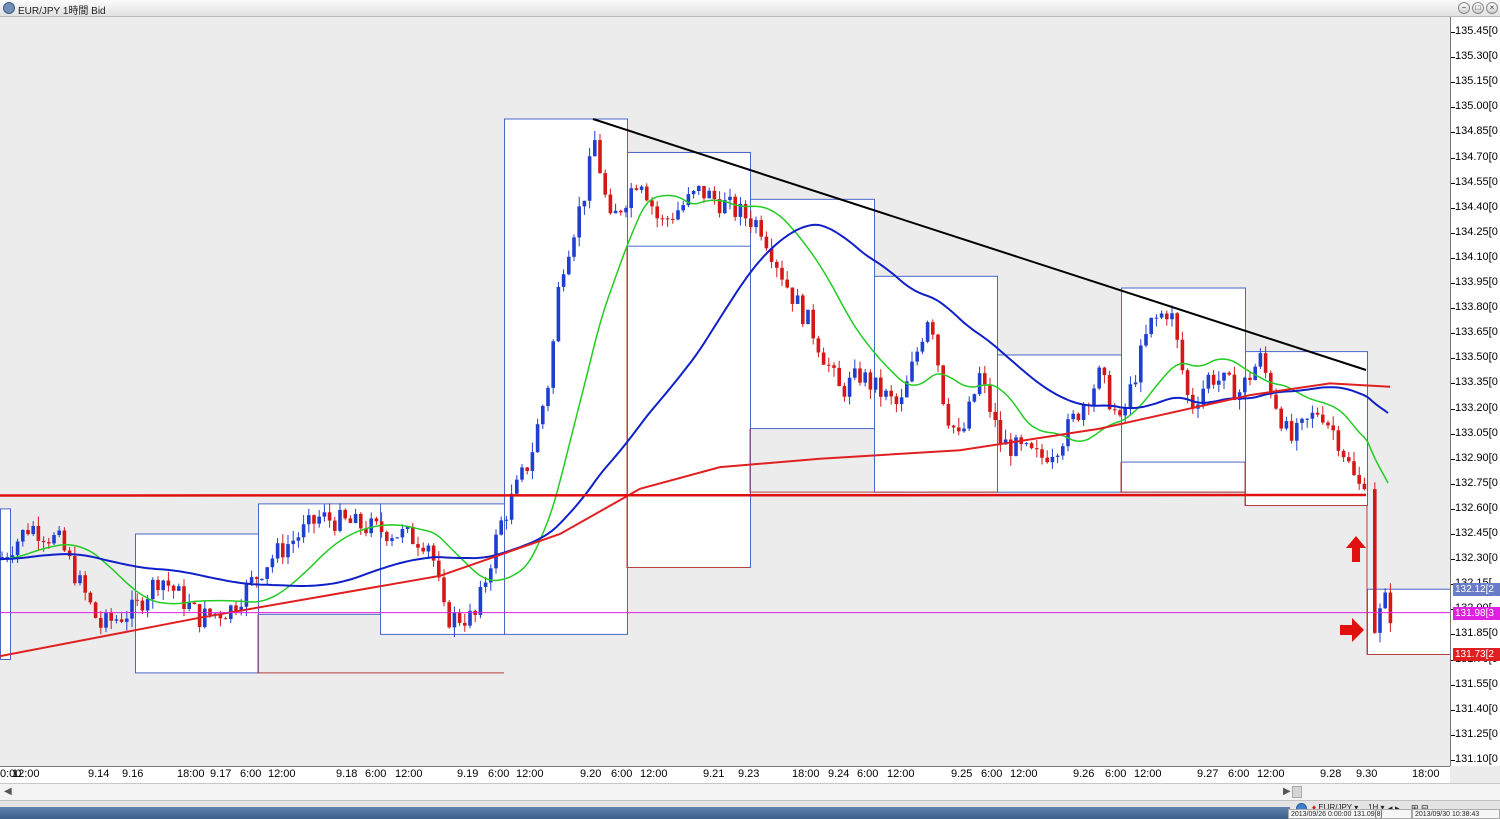  I want to click on time-tick-label: 9.28, so click(1331, 774).